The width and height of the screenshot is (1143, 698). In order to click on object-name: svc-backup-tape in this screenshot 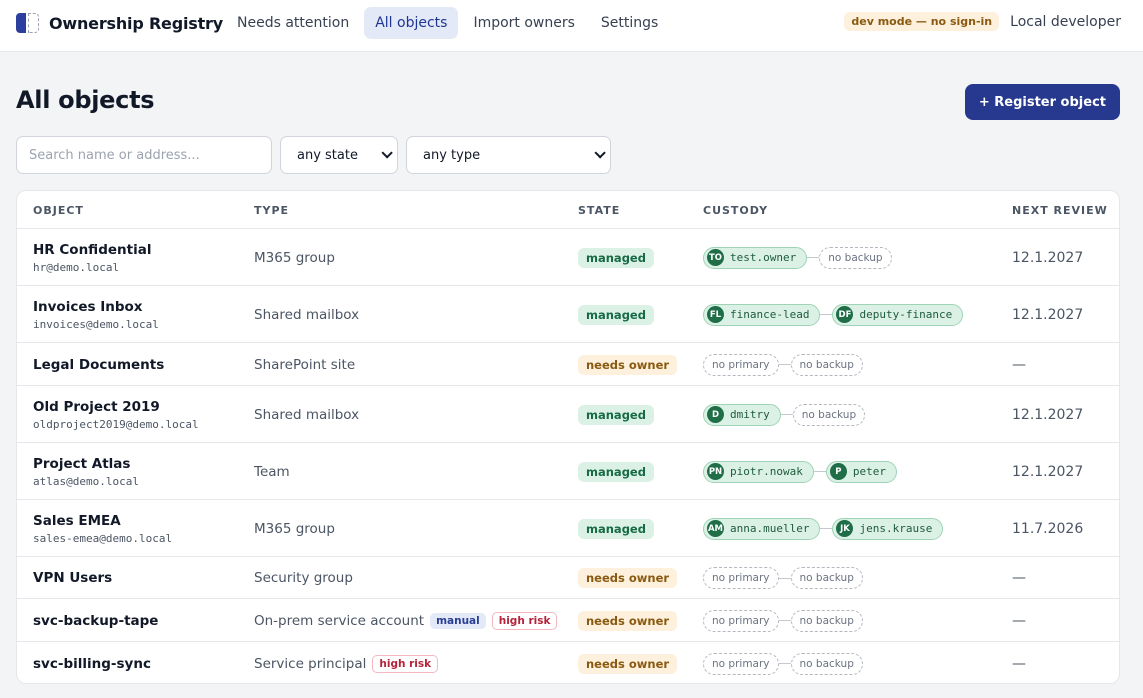, I will do `click(95, 621)`.